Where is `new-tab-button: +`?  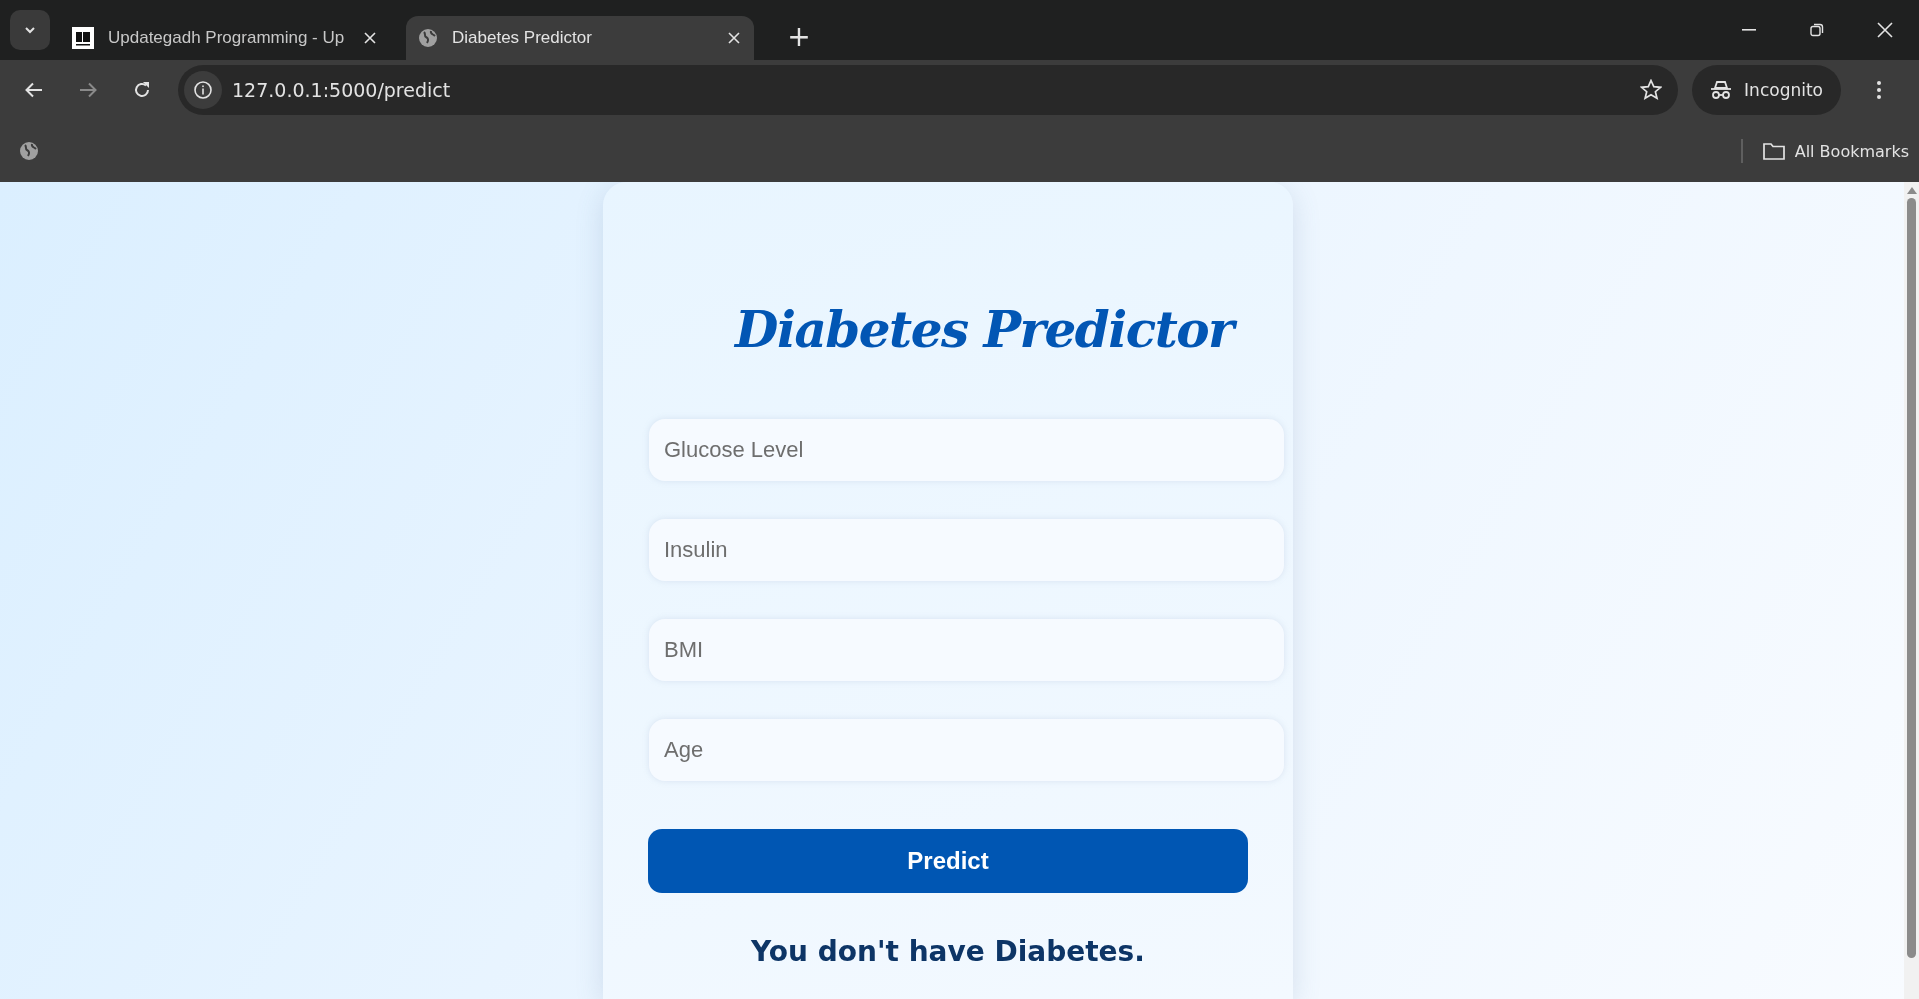
new-tab-button: + is located at coordinates (799, 37).